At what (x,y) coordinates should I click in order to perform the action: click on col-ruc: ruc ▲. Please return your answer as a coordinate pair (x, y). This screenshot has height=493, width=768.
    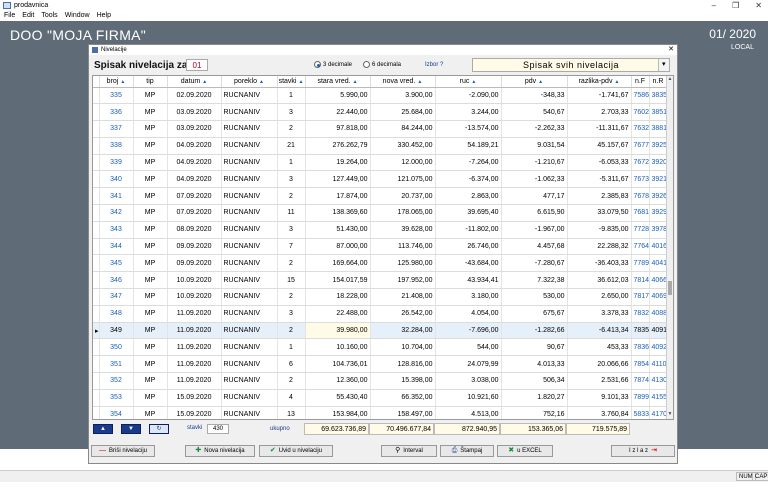
    Looking at the image, I should click on (468, 82).